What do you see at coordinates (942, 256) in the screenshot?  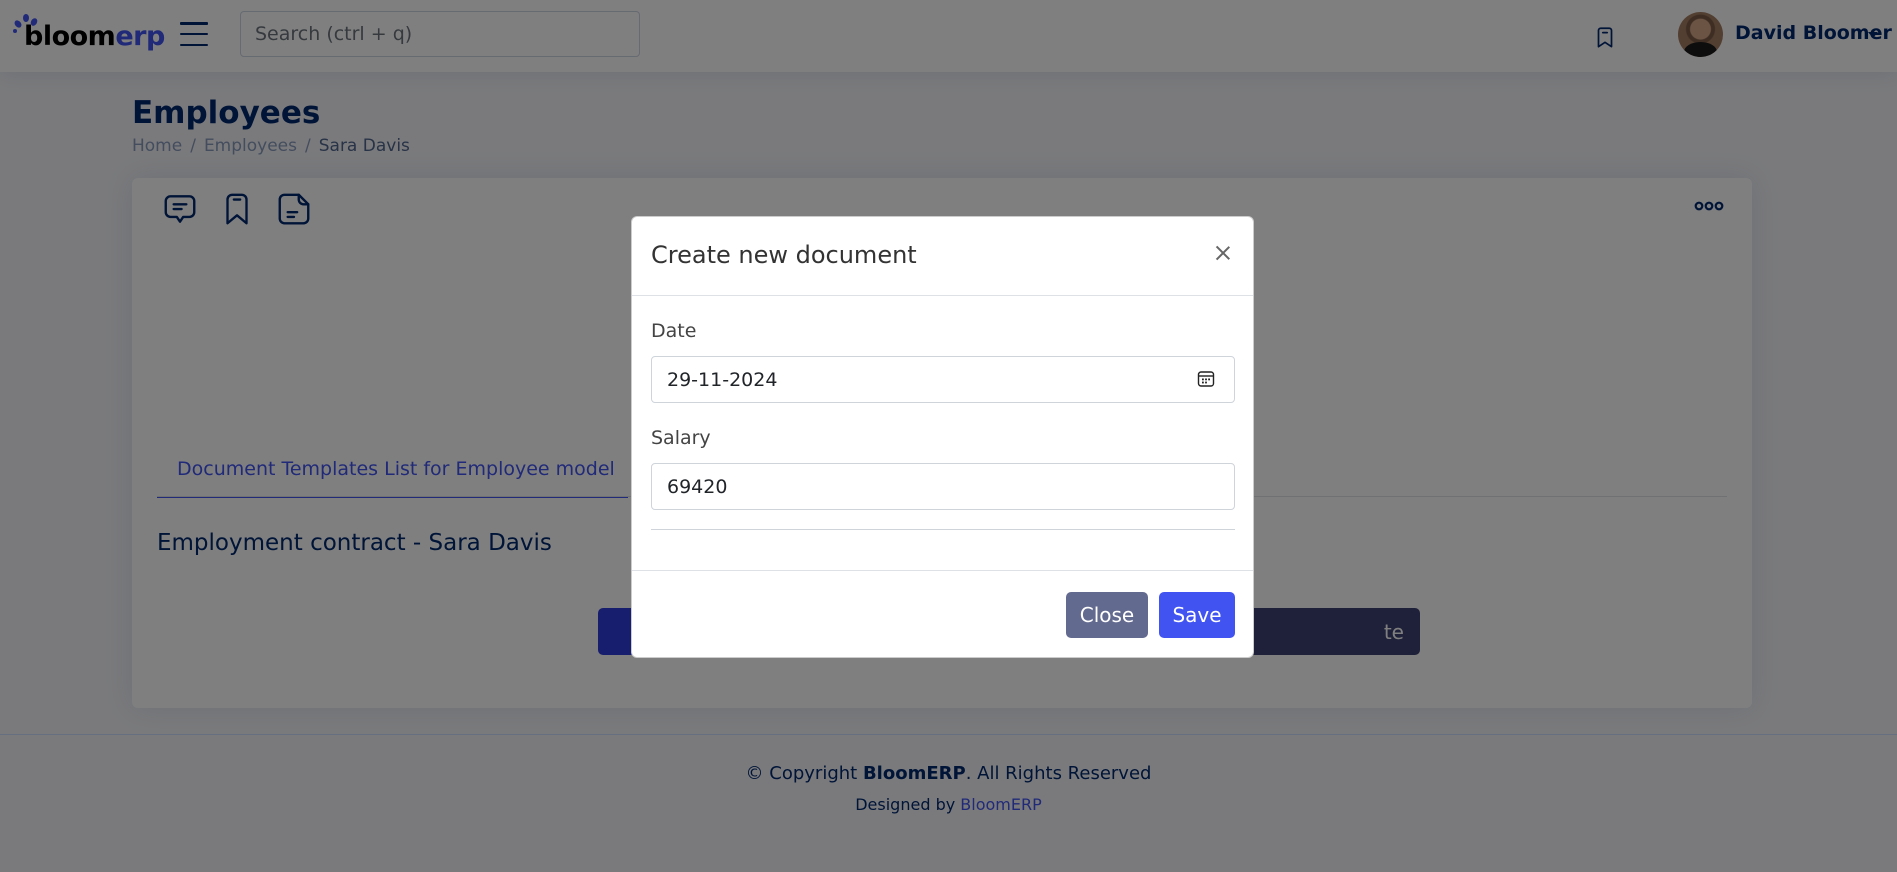 I see `modal-header: Create new document` at bounding box center [942, 256].